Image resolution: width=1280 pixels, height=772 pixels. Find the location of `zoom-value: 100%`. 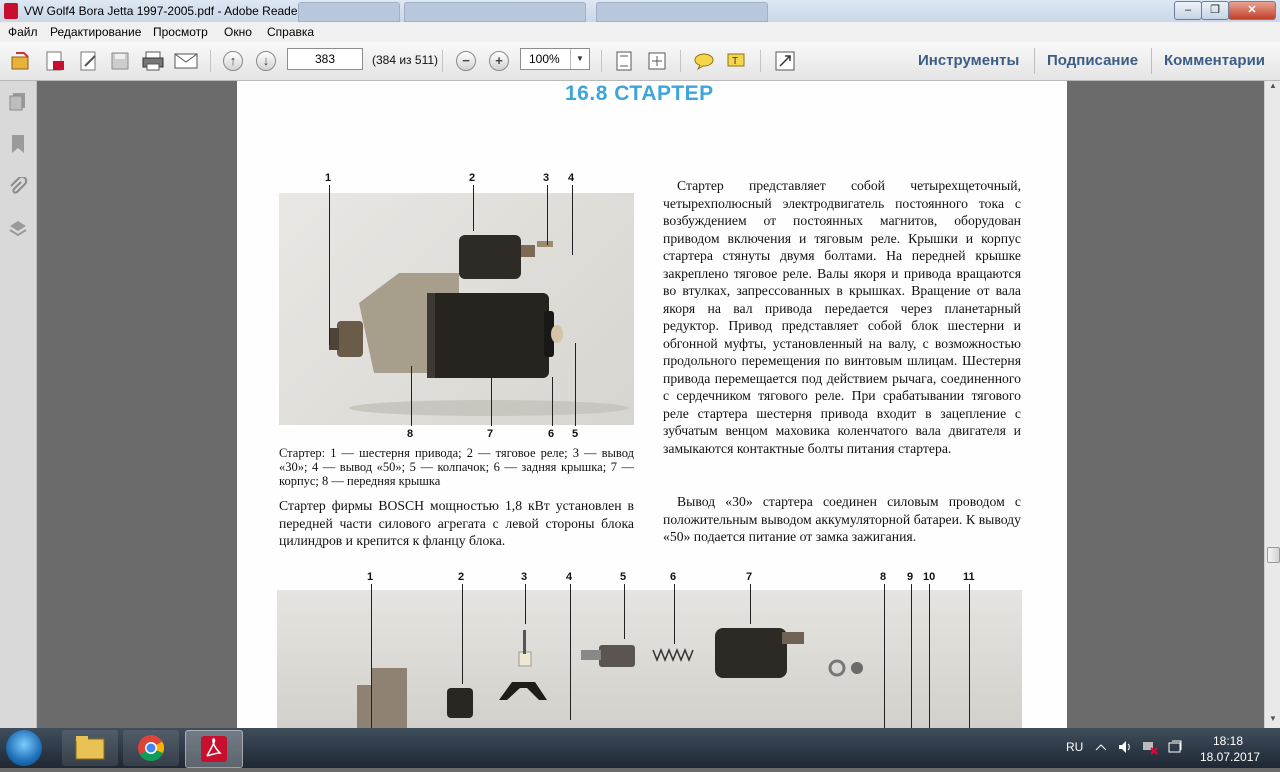

zoom-value: 100% is located at coordinates (544, 59).